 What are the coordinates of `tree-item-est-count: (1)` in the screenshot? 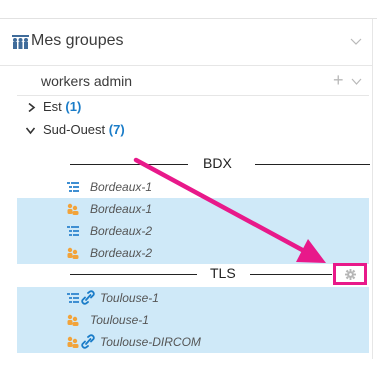 It's located at (73, 106).